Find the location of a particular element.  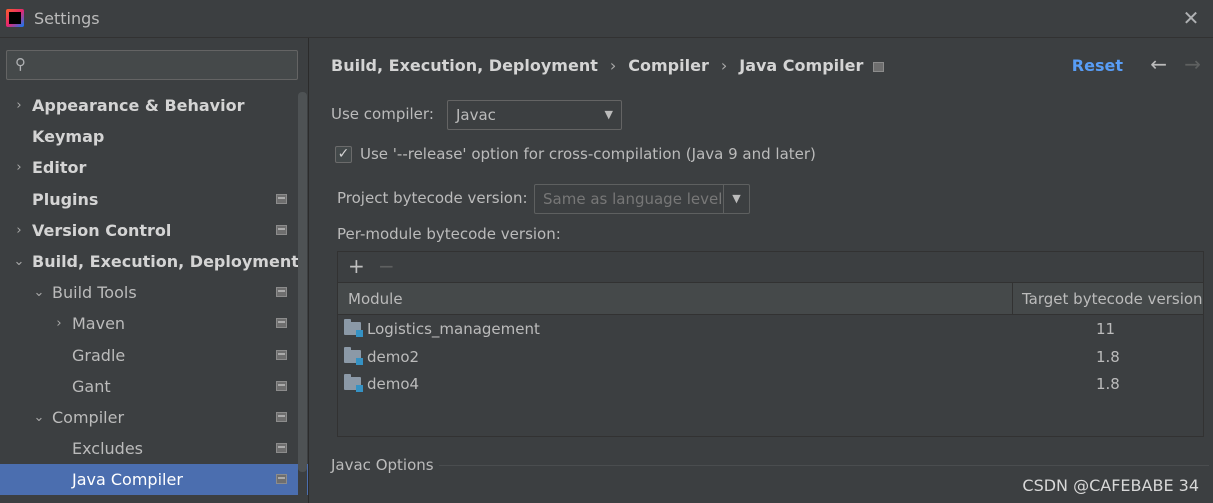

close-icon: ✕ is located at coordinates (1191, 18).